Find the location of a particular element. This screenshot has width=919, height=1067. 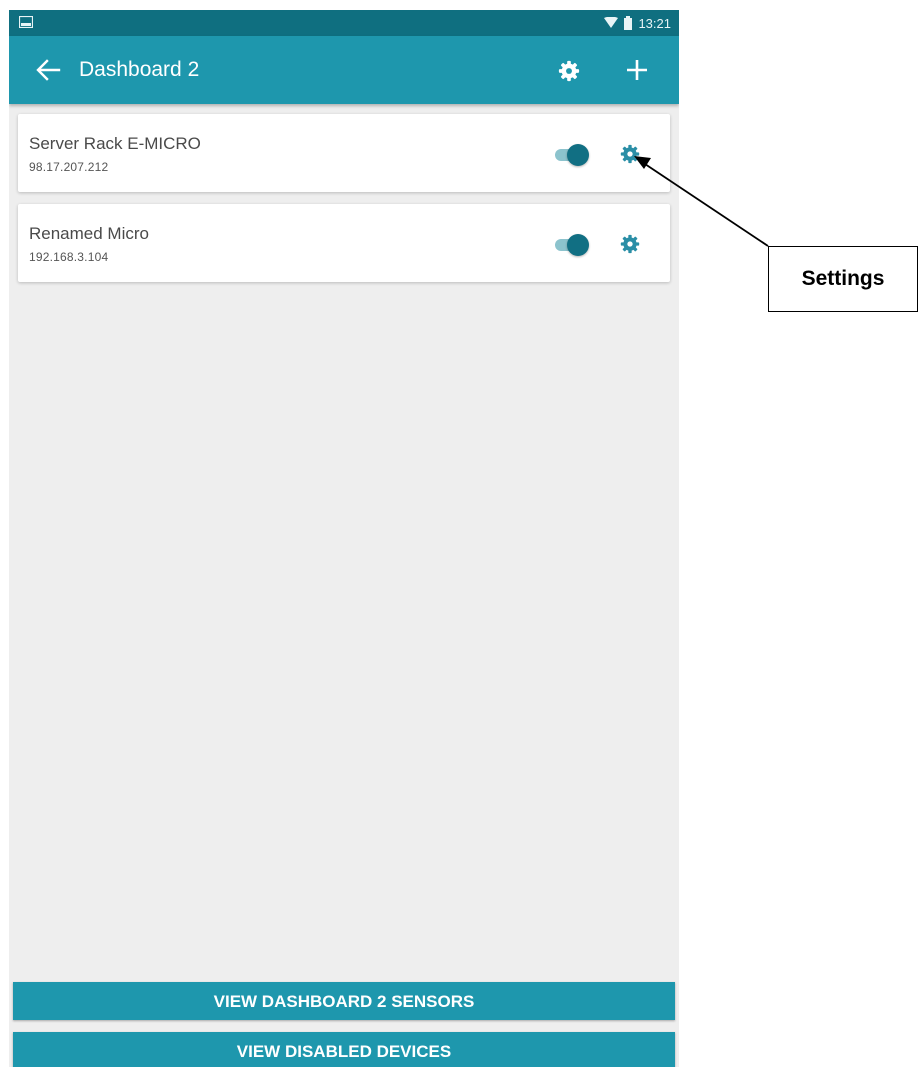

device-card: Server Rack E-MICRO 98.17.207.212 is located at coordinates (344, 153).